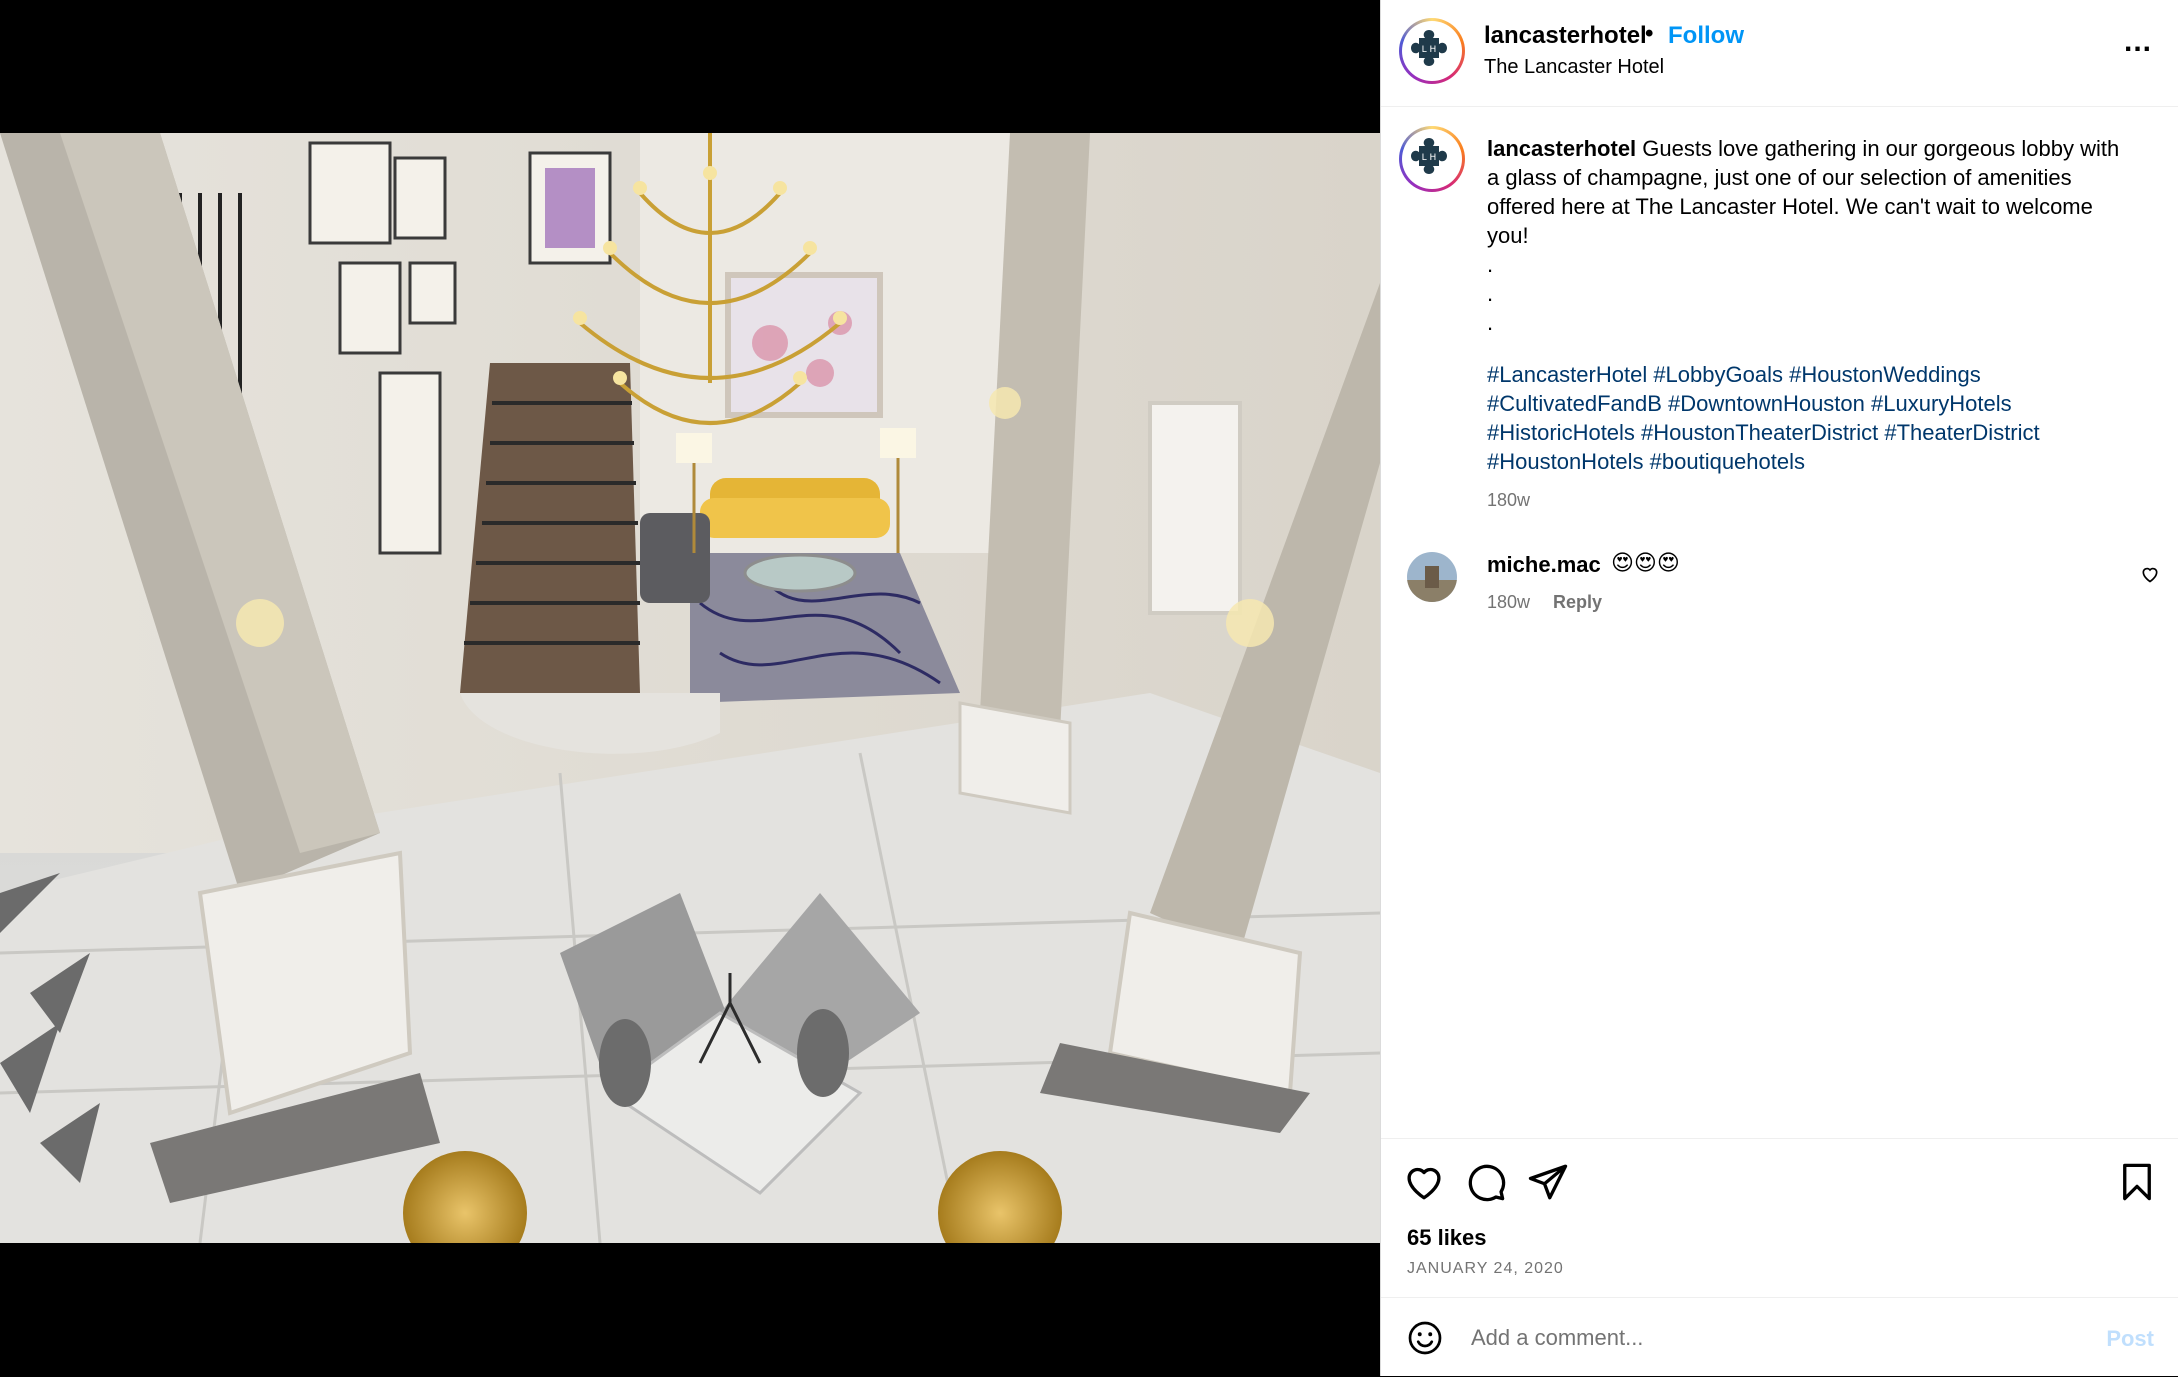 This screenshot has width=2178, height=1377. What do you see at coordinates (1779, 1218) in the screenshot?
I see `post-actions: 65 likes JANUARY 24, 2020` at bounding box center [1779, 1218].